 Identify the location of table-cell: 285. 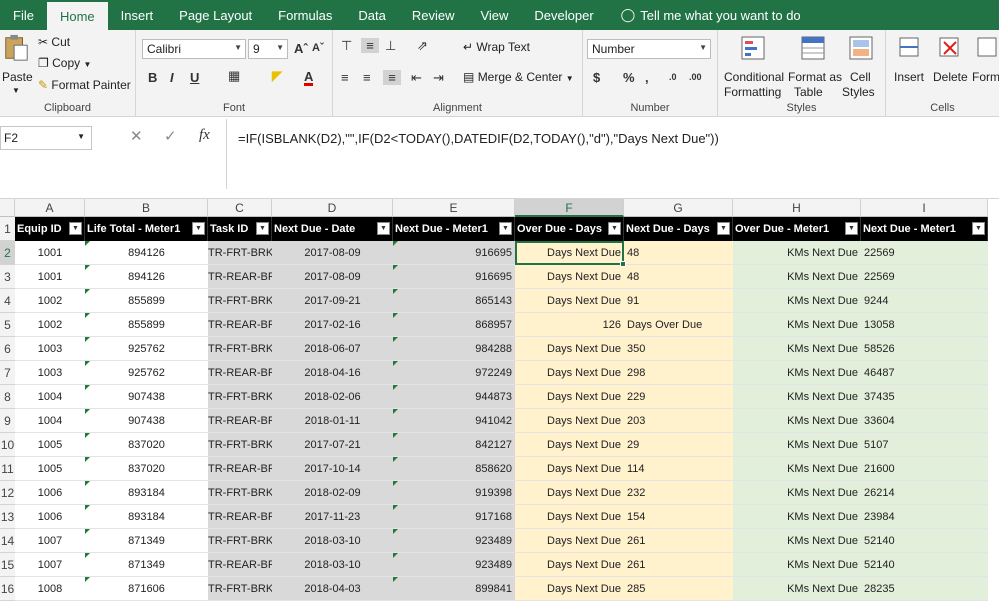
(678, 589).